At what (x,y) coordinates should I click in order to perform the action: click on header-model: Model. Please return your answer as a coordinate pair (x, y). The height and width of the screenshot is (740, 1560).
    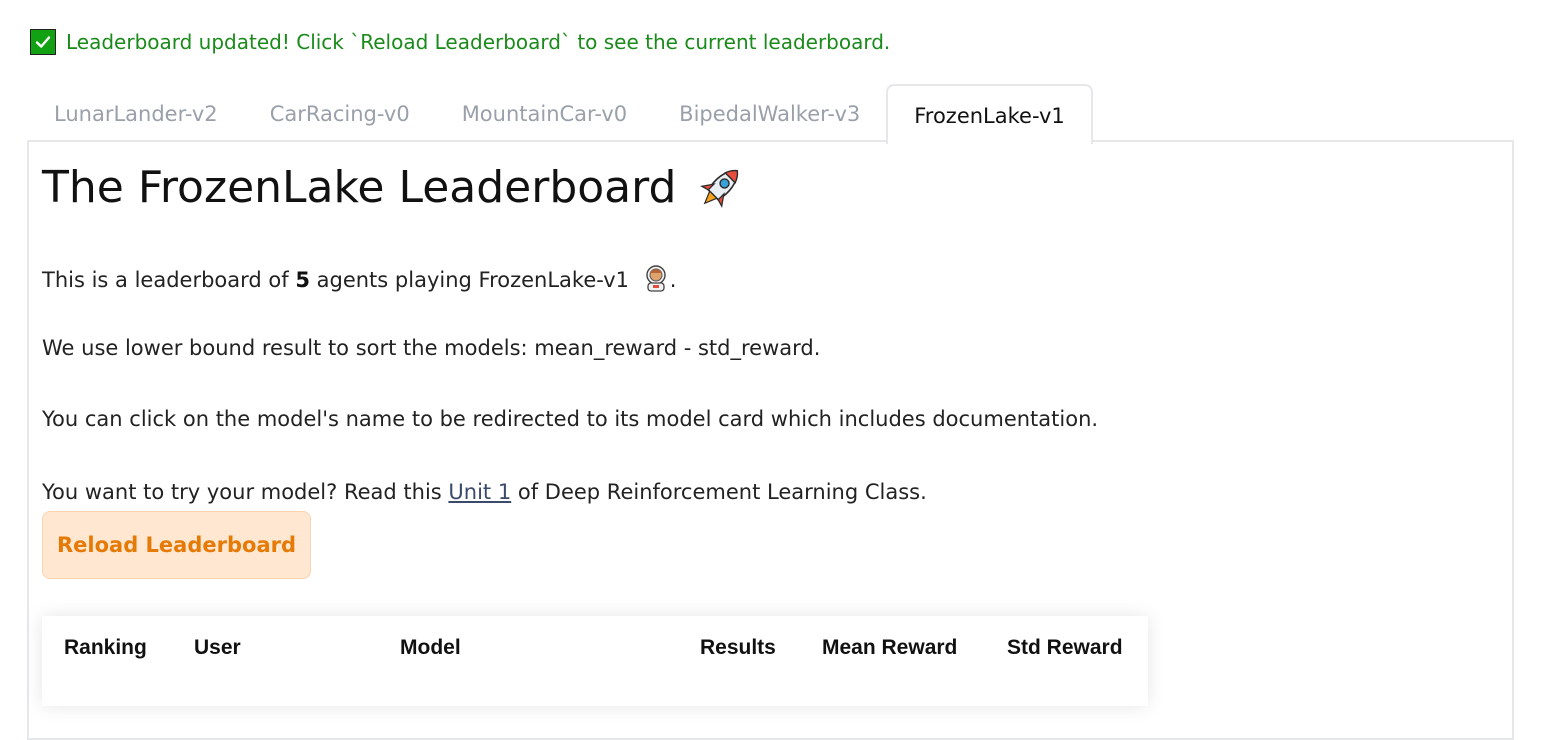
    Looking at the image, I should click on (430, 648).